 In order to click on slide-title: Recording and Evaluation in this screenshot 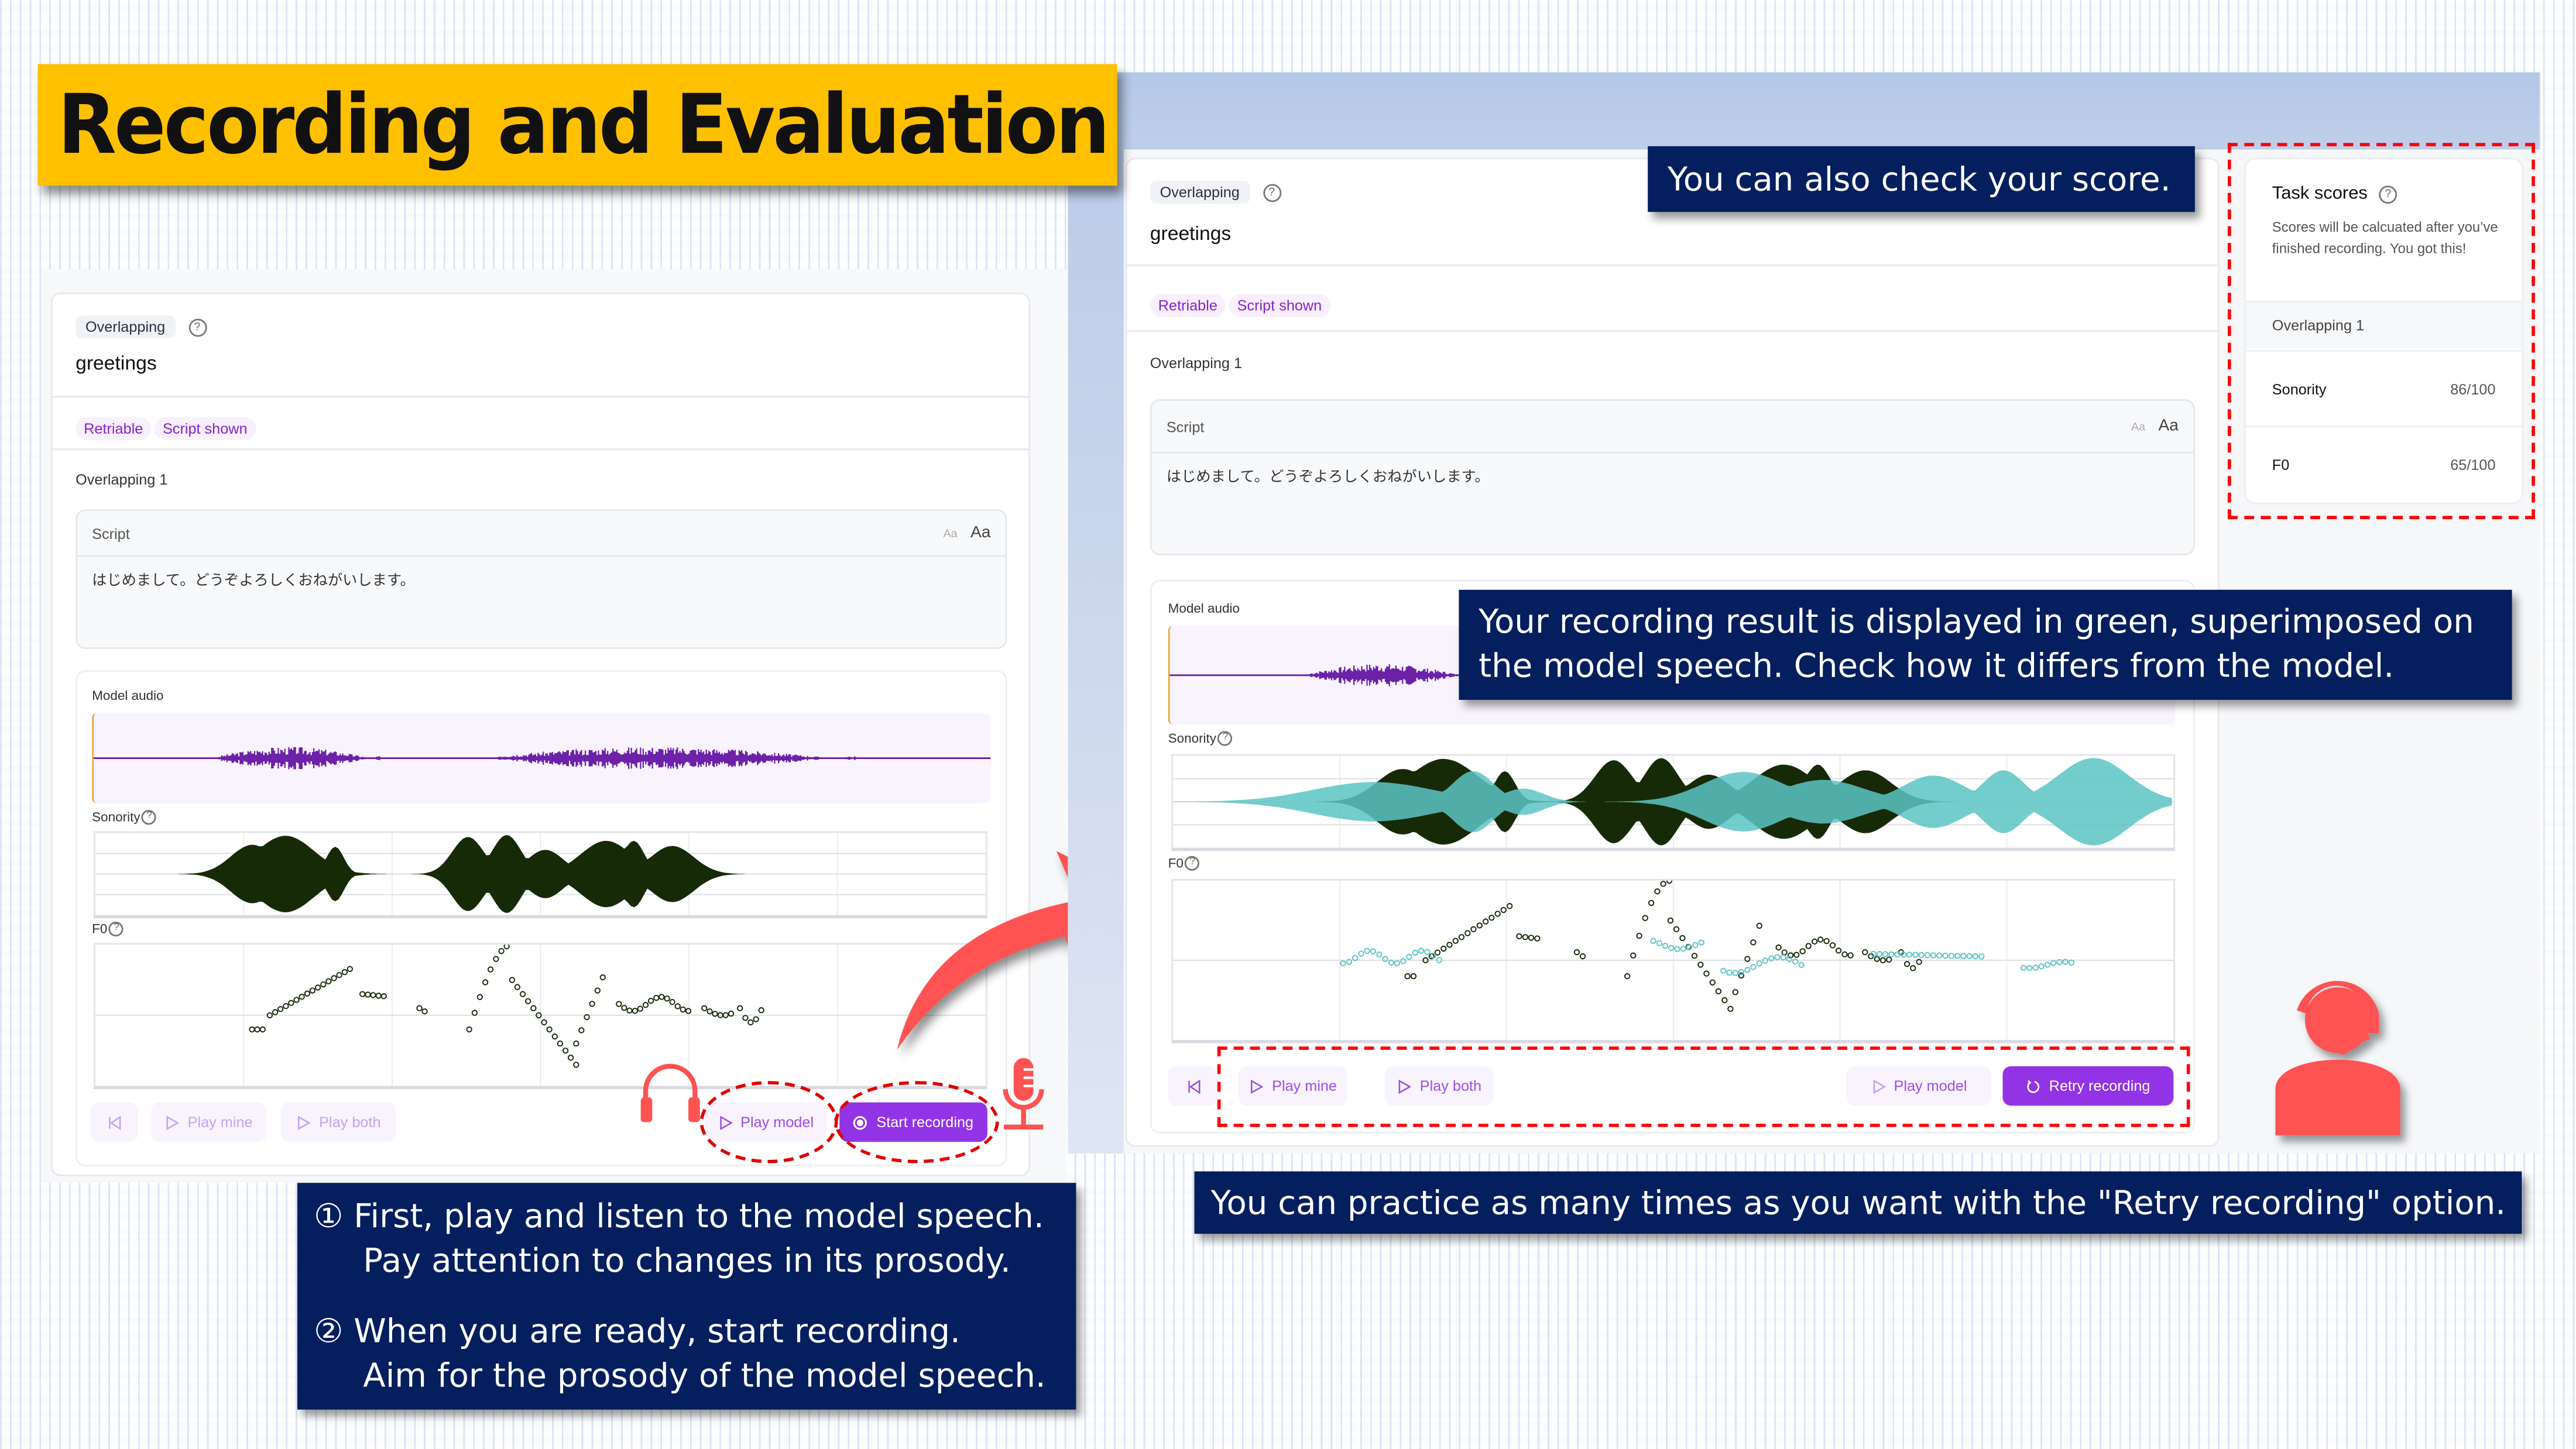, I will do `click(583, 125)`.